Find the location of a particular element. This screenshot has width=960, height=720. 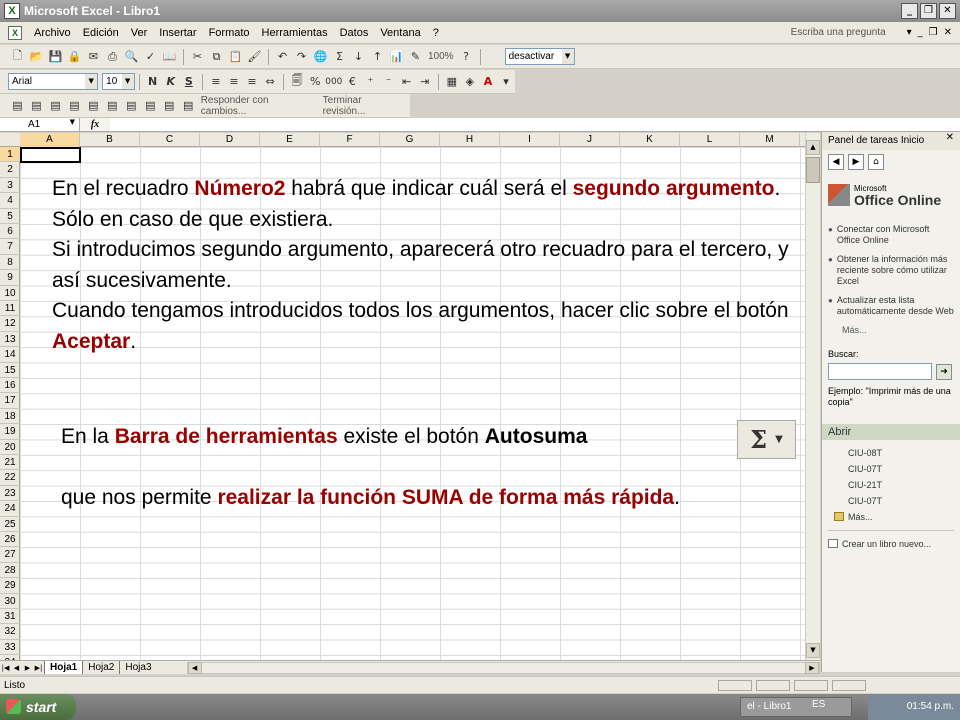

row-header: 11 is located at coordinates (10, 309).